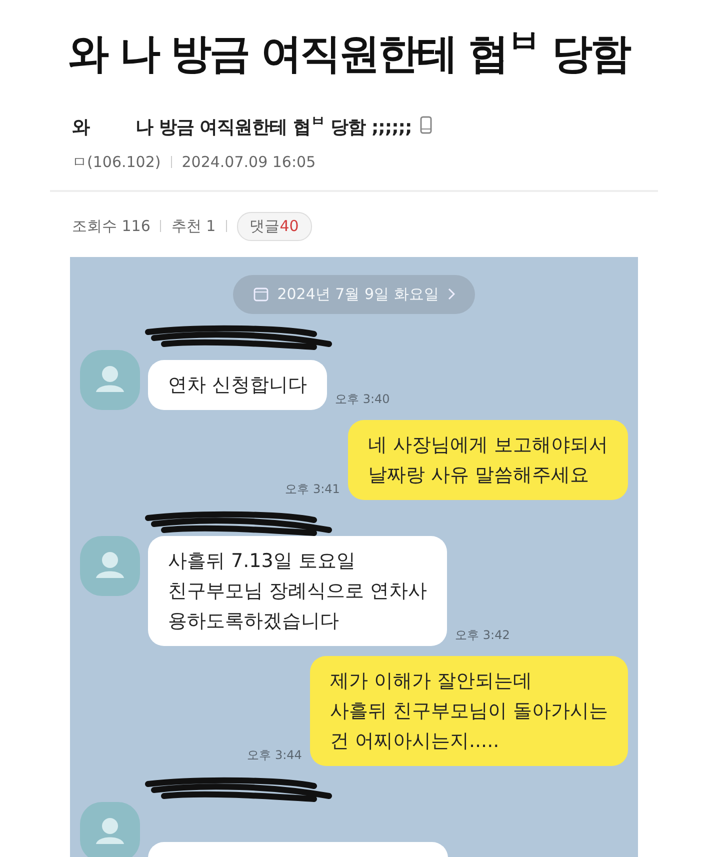 This screenshot has height=857, width=703. I want to click on author: ㅁ(106.102), so click(116, 162).